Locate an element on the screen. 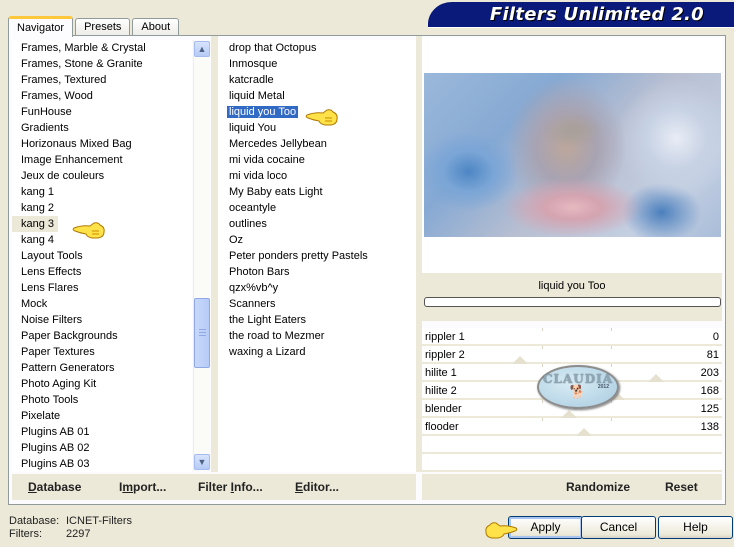 The width and height of the screenshot is (734, 547). filter-label: Scanners is located at coordinates (252, 304).